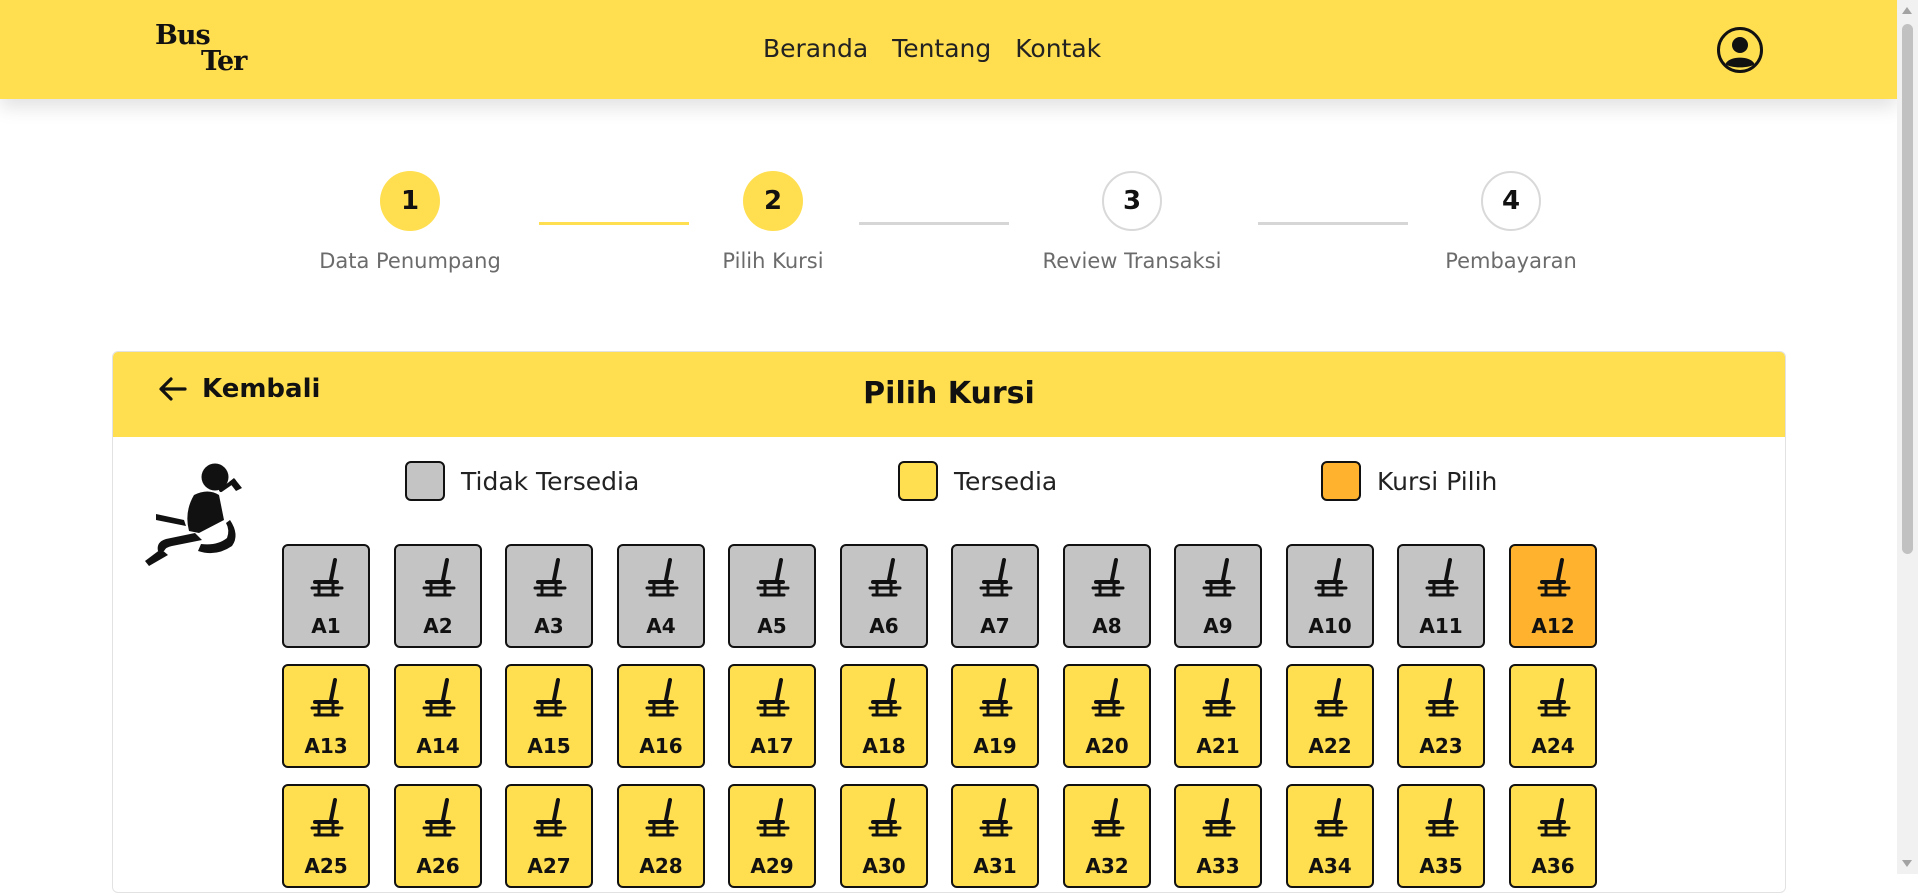 This screenshot has height=893, width=1918. What do you see at coordinates (1553, 596) in the screenshot?
I see `seat-a12: A12` at bounding box center [1553, 596].